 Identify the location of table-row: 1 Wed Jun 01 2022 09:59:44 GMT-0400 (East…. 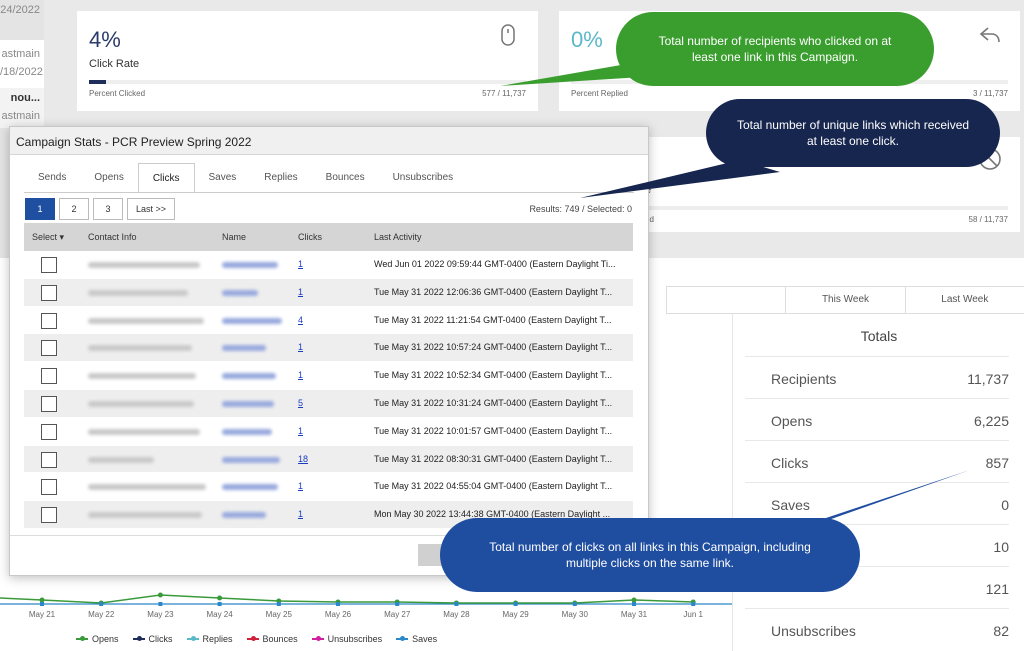
(328, 265).